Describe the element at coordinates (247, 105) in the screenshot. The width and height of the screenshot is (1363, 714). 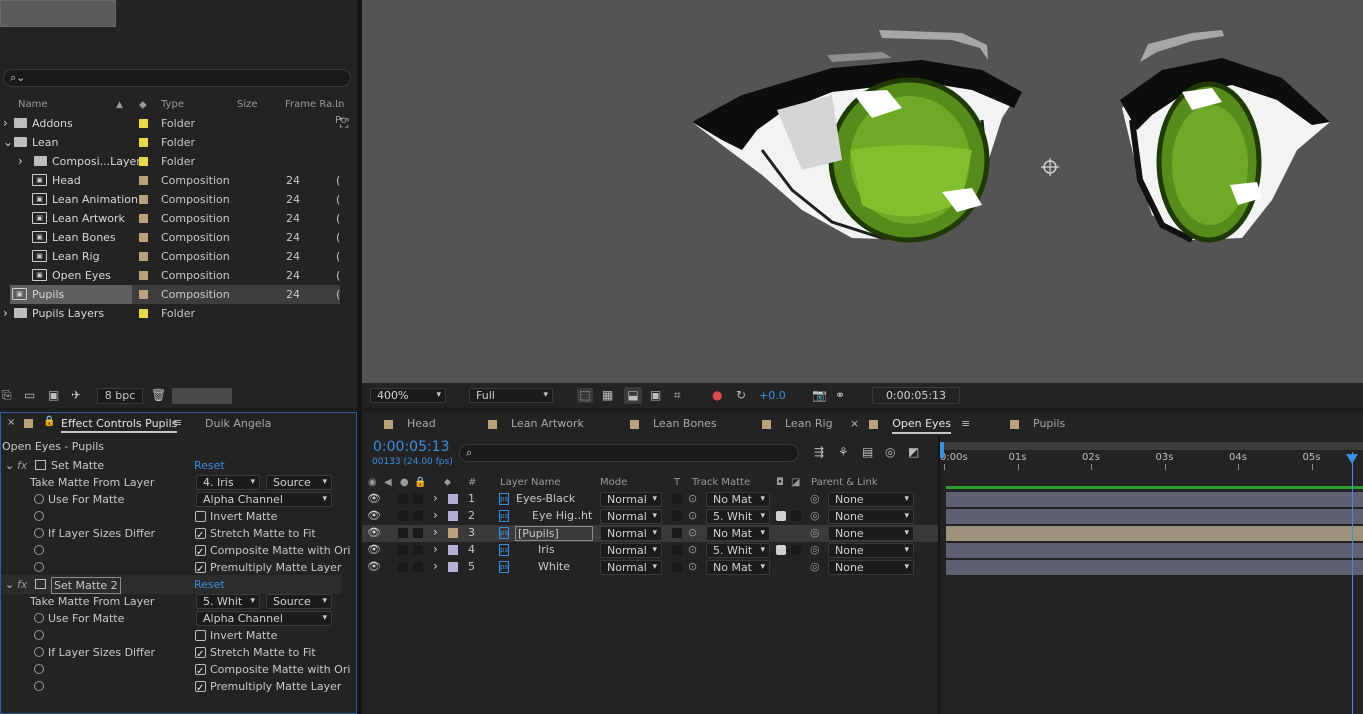
I see `col-size: Size` at that location.